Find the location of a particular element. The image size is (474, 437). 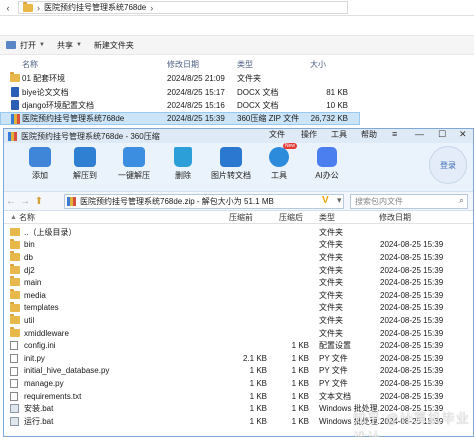

table-row: media 文件夹 2024-08-25 15:39 is located at coordinates (238, 295).